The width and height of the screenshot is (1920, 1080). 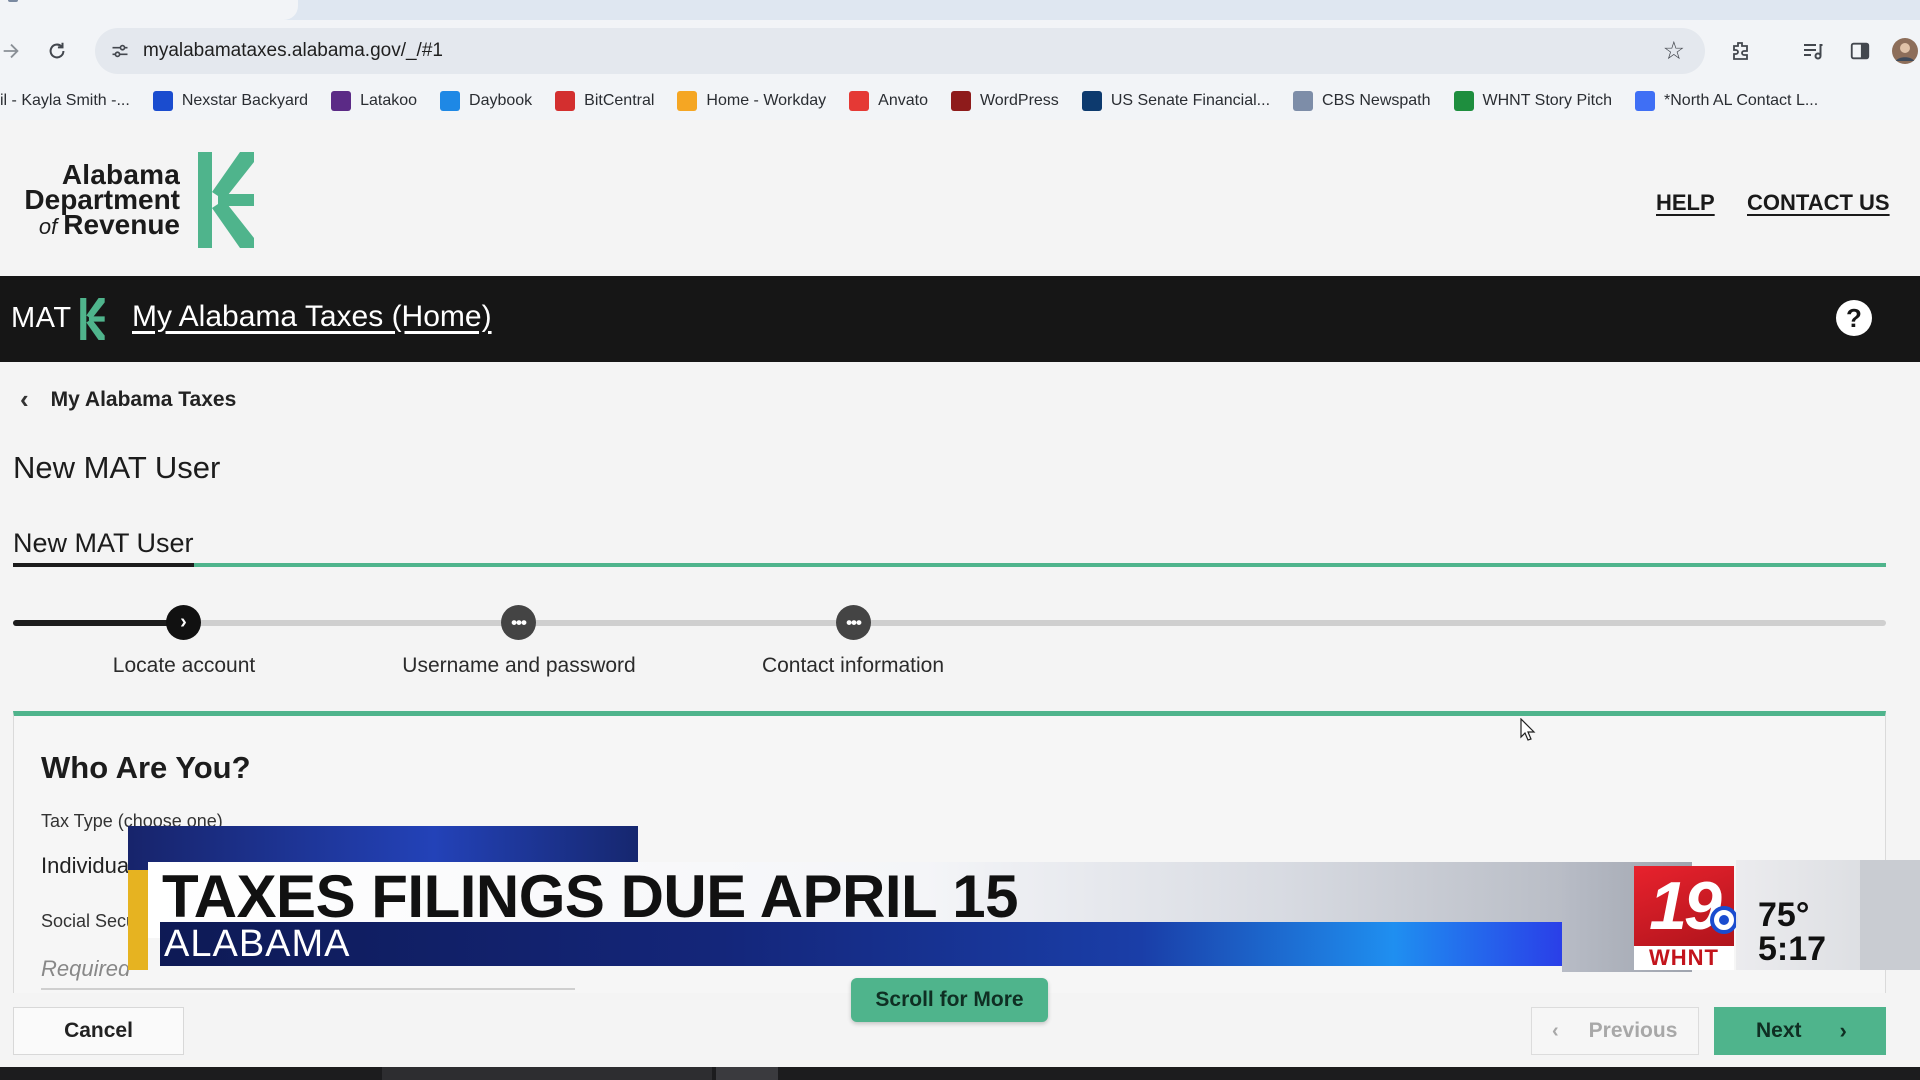 What do you see at coordinates (861, 944) in the screenshot?
I see `chyron-location-bar` at bounding box center [861, 944].